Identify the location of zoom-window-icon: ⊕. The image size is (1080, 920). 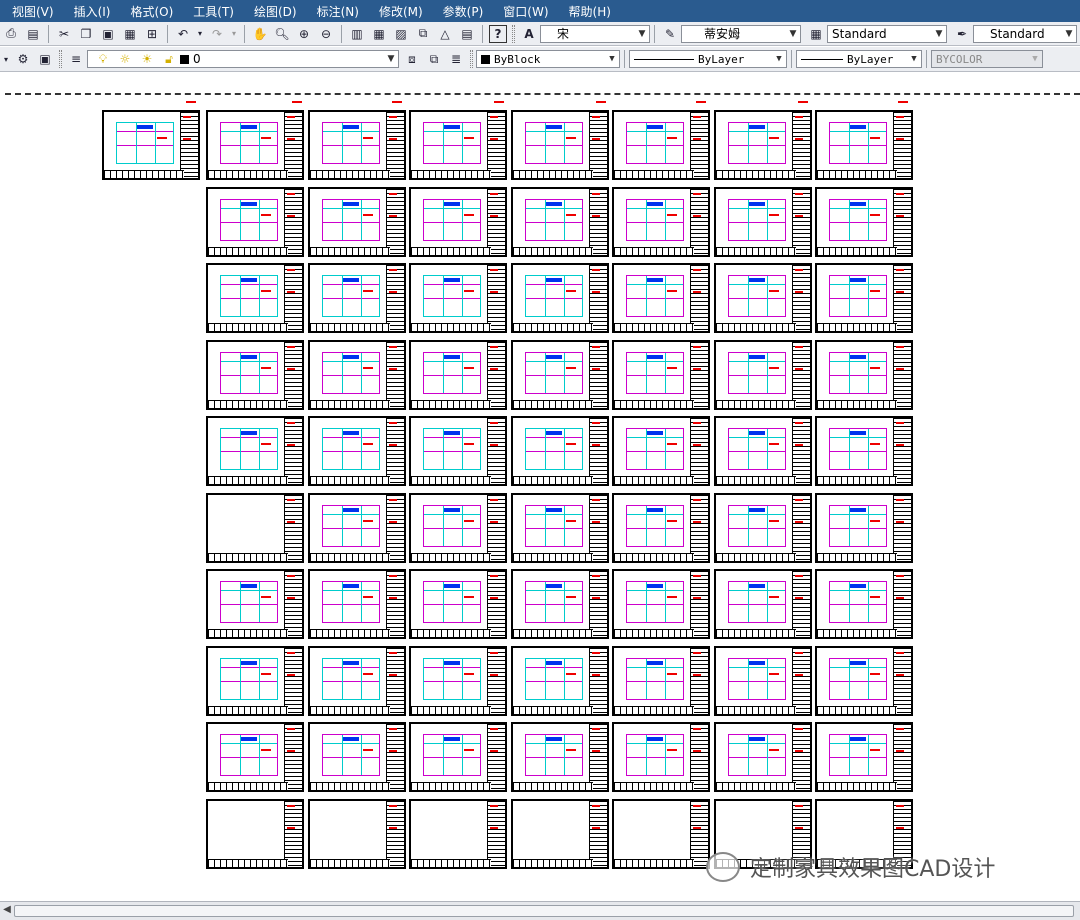
(304, 34).